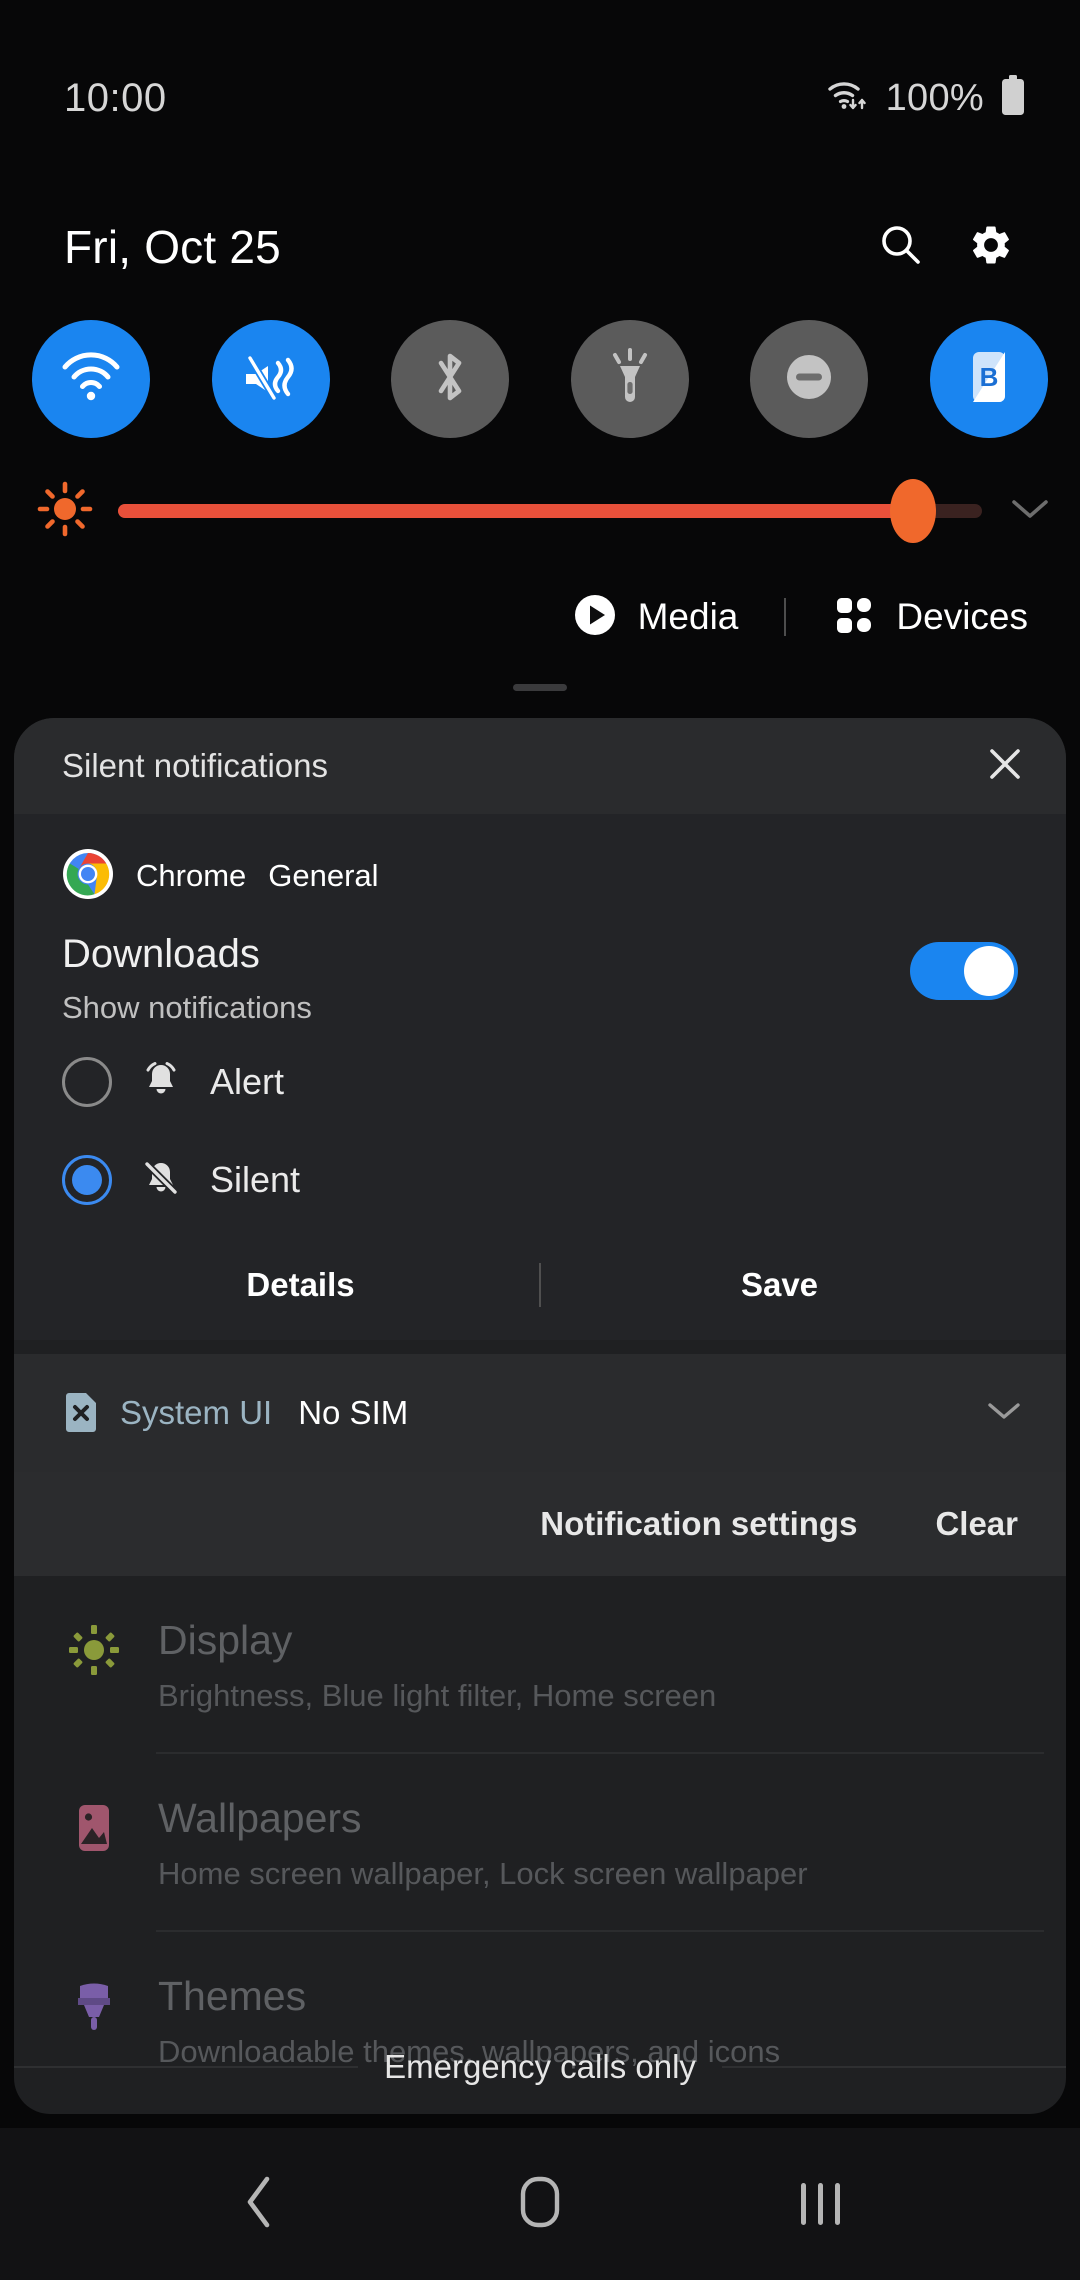 This screenshot has height=2280, width=1080. I want to click on status-bar: 10:00 100%, so click(540, 98).